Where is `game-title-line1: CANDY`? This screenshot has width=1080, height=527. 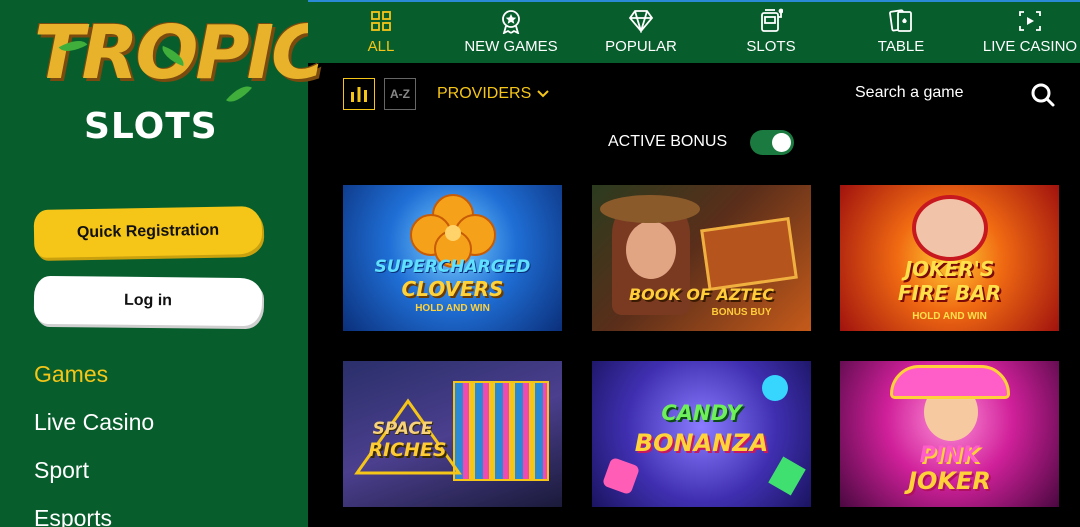 game-title-line1: CANDY is located at coordinates (701, 413).